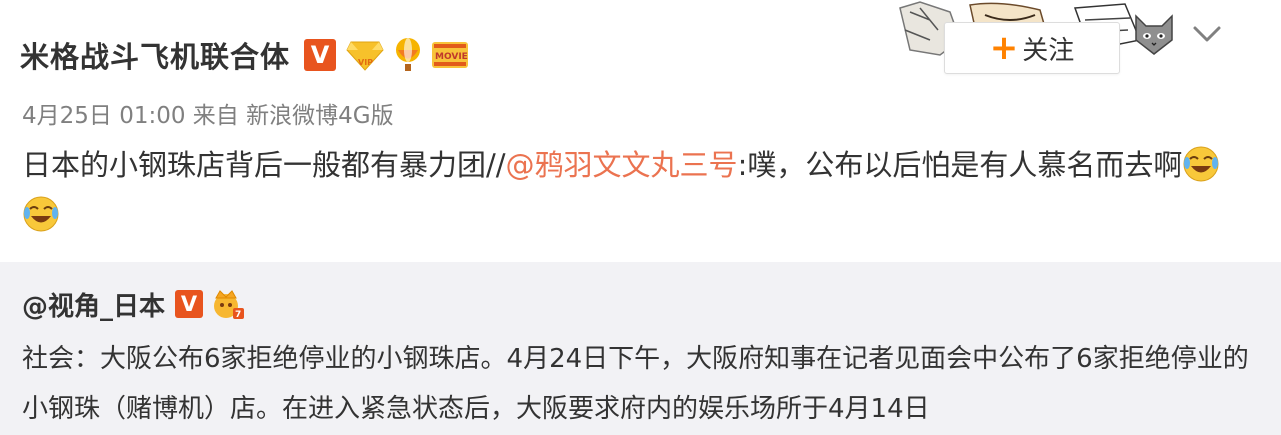 The height and width of the screenshot is (435, 1281). Describe the element at coordinates (238, 315) in the screenshot. I see `svg-text: 7` at that location.